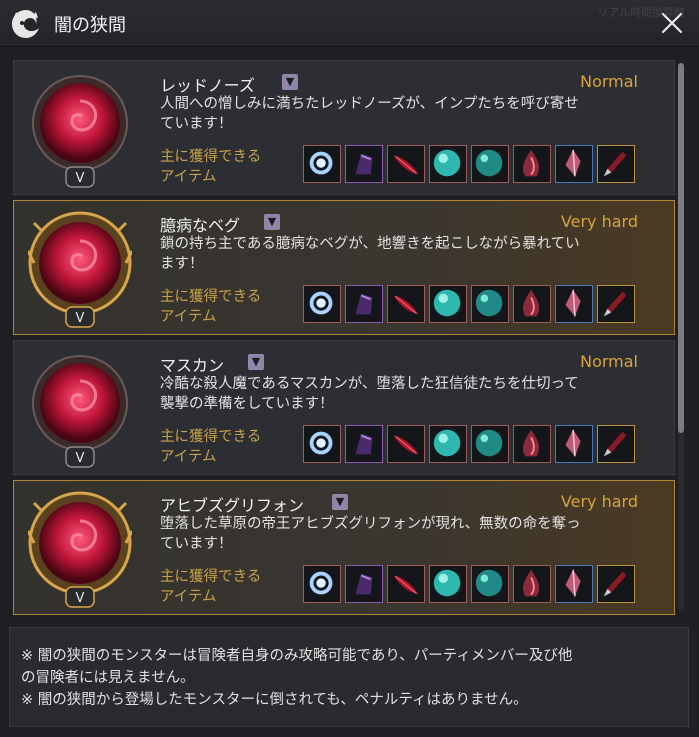 This screenshot has height=737, width=699. Describe the element at coordinates (369, 114) in the screenshot. I see `boss-description: 人間への憎しみに満ちたレッドノーズが、インプたちを呼び寄せ ています！` at that location.